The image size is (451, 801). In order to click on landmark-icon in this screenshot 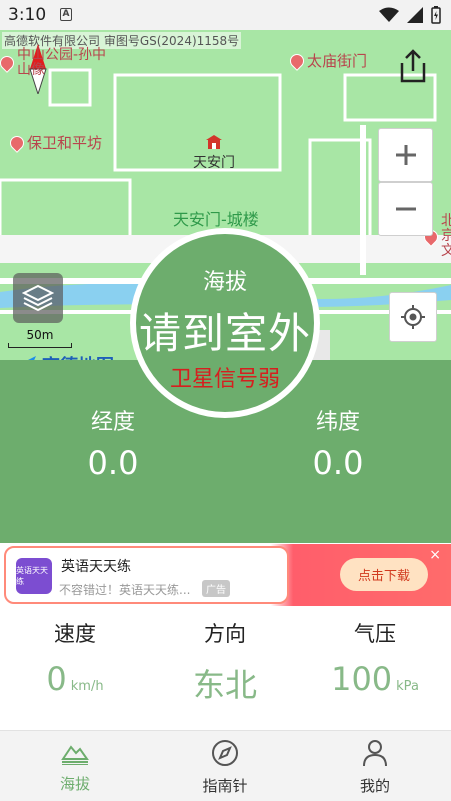, I will do `click(214, 142)`.